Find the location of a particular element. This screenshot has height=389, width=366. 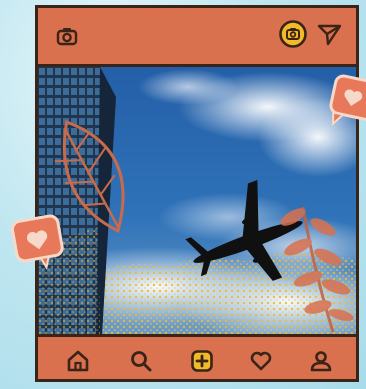

top-bar is located at coordinates (197, 35).